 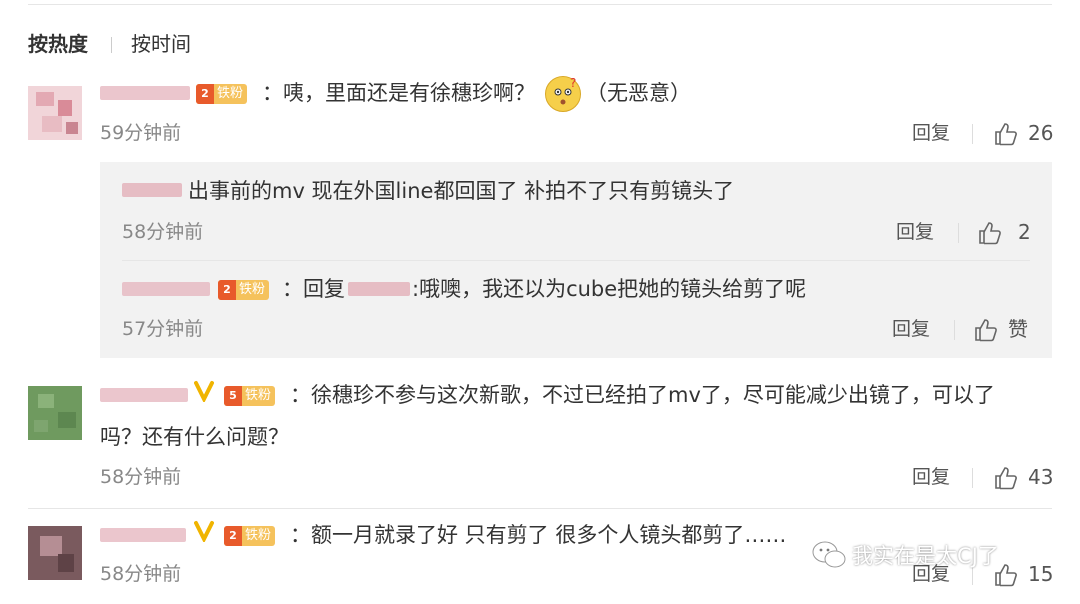 I want to click on comment-text: ：咦，里面还是有徐穗珍啊？, so click(x=398, y=93).